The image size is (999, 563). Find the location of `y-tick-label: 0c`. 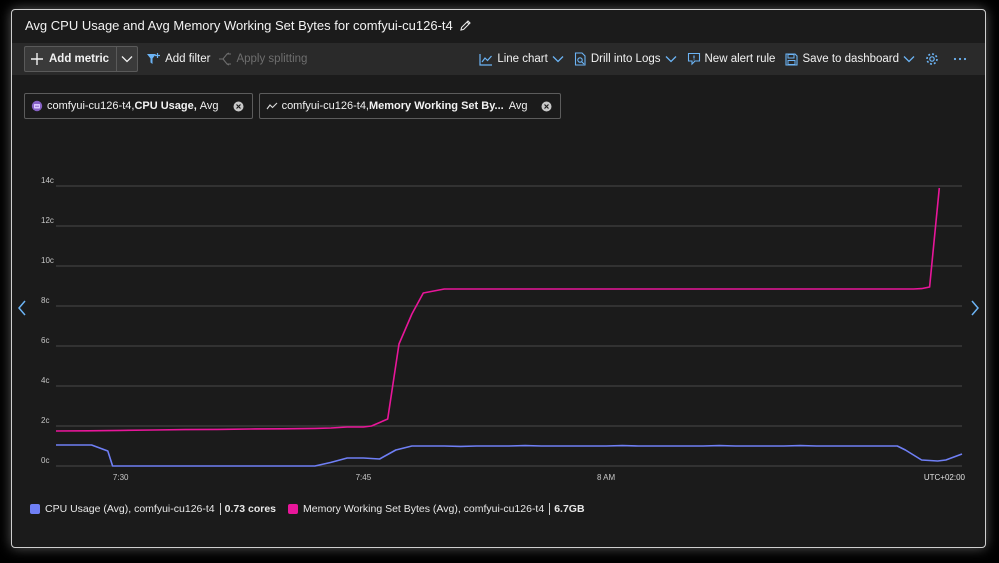

y-tick-label: 0c is located at coordinates (45, 460).